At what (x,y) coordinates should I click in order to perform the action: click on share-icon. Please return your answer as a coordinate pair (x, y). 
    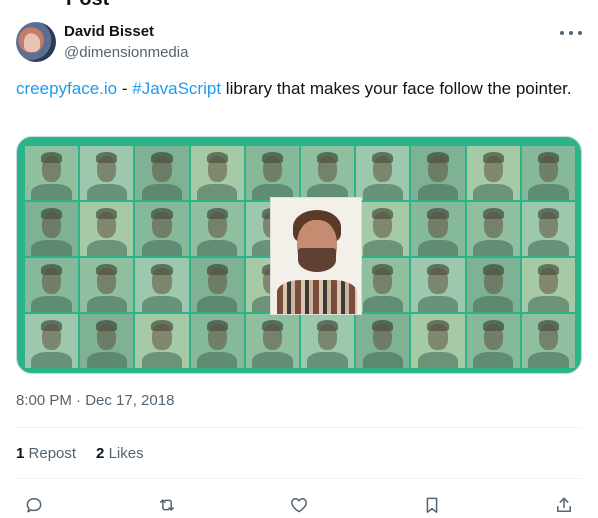
    Looking at the image, I should click on (564, 504).